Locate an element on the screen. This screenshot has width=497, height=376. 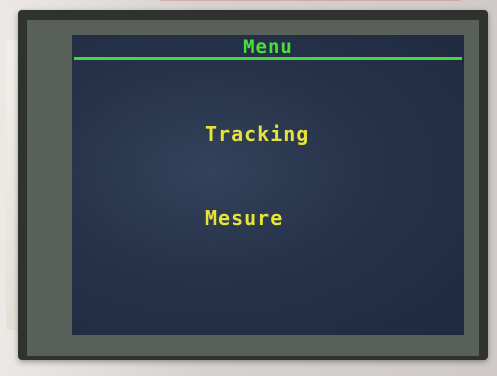
menu-title-underline is located at coordinates (268, 58).